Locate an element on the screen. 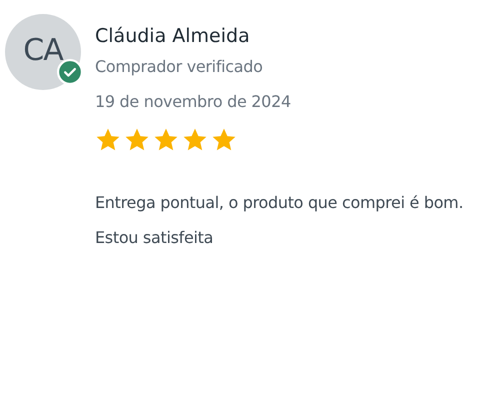 Image resolution: width=500 pixels, height=400 pixels. reviewer-name: Cláudia Almeida is located at coordinates (173, 36).